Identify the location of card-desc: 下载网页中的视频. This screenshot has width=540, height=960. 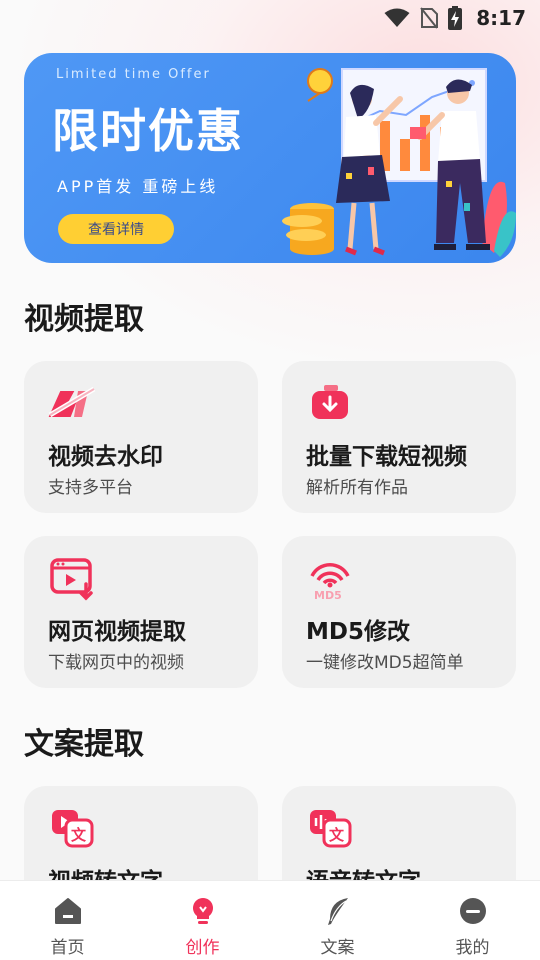
(116, 663).